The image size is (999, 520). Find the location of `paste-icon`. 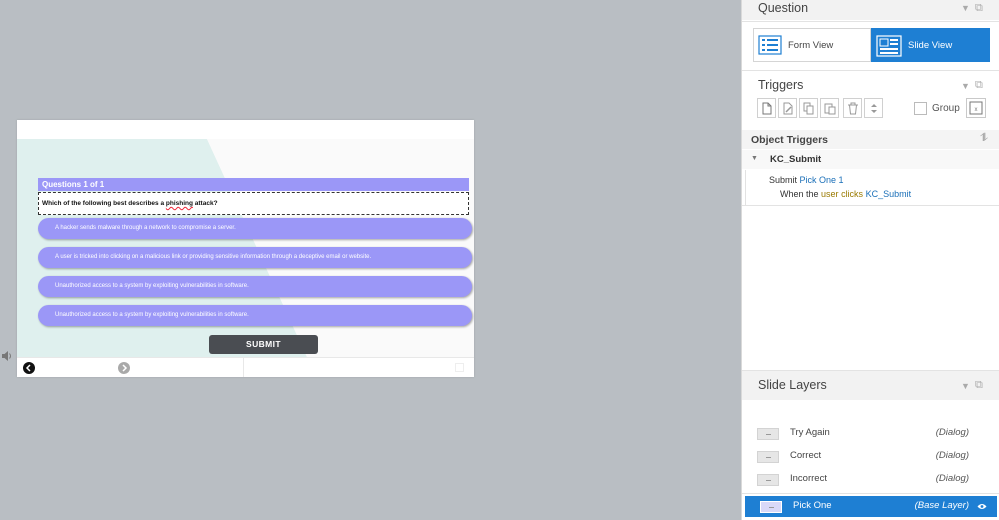

paste-icon is located at coordinates (830, 109).